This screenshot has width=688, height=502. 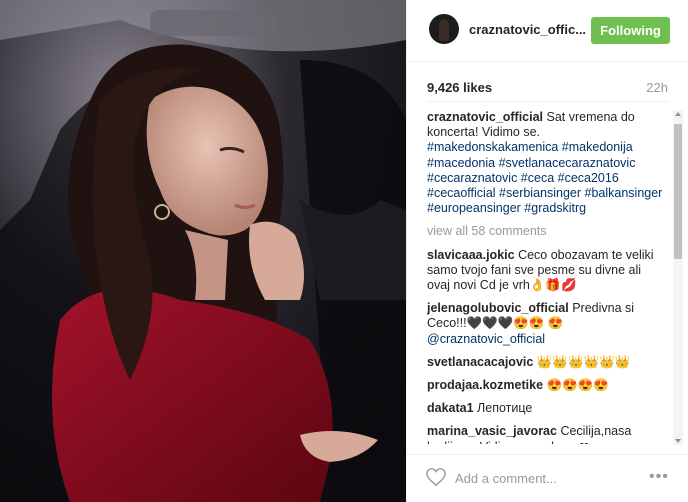 I want to click on comment-item: svetlanacacajovic 👑👑👑👑👑👑, so click(x=546, y=362).